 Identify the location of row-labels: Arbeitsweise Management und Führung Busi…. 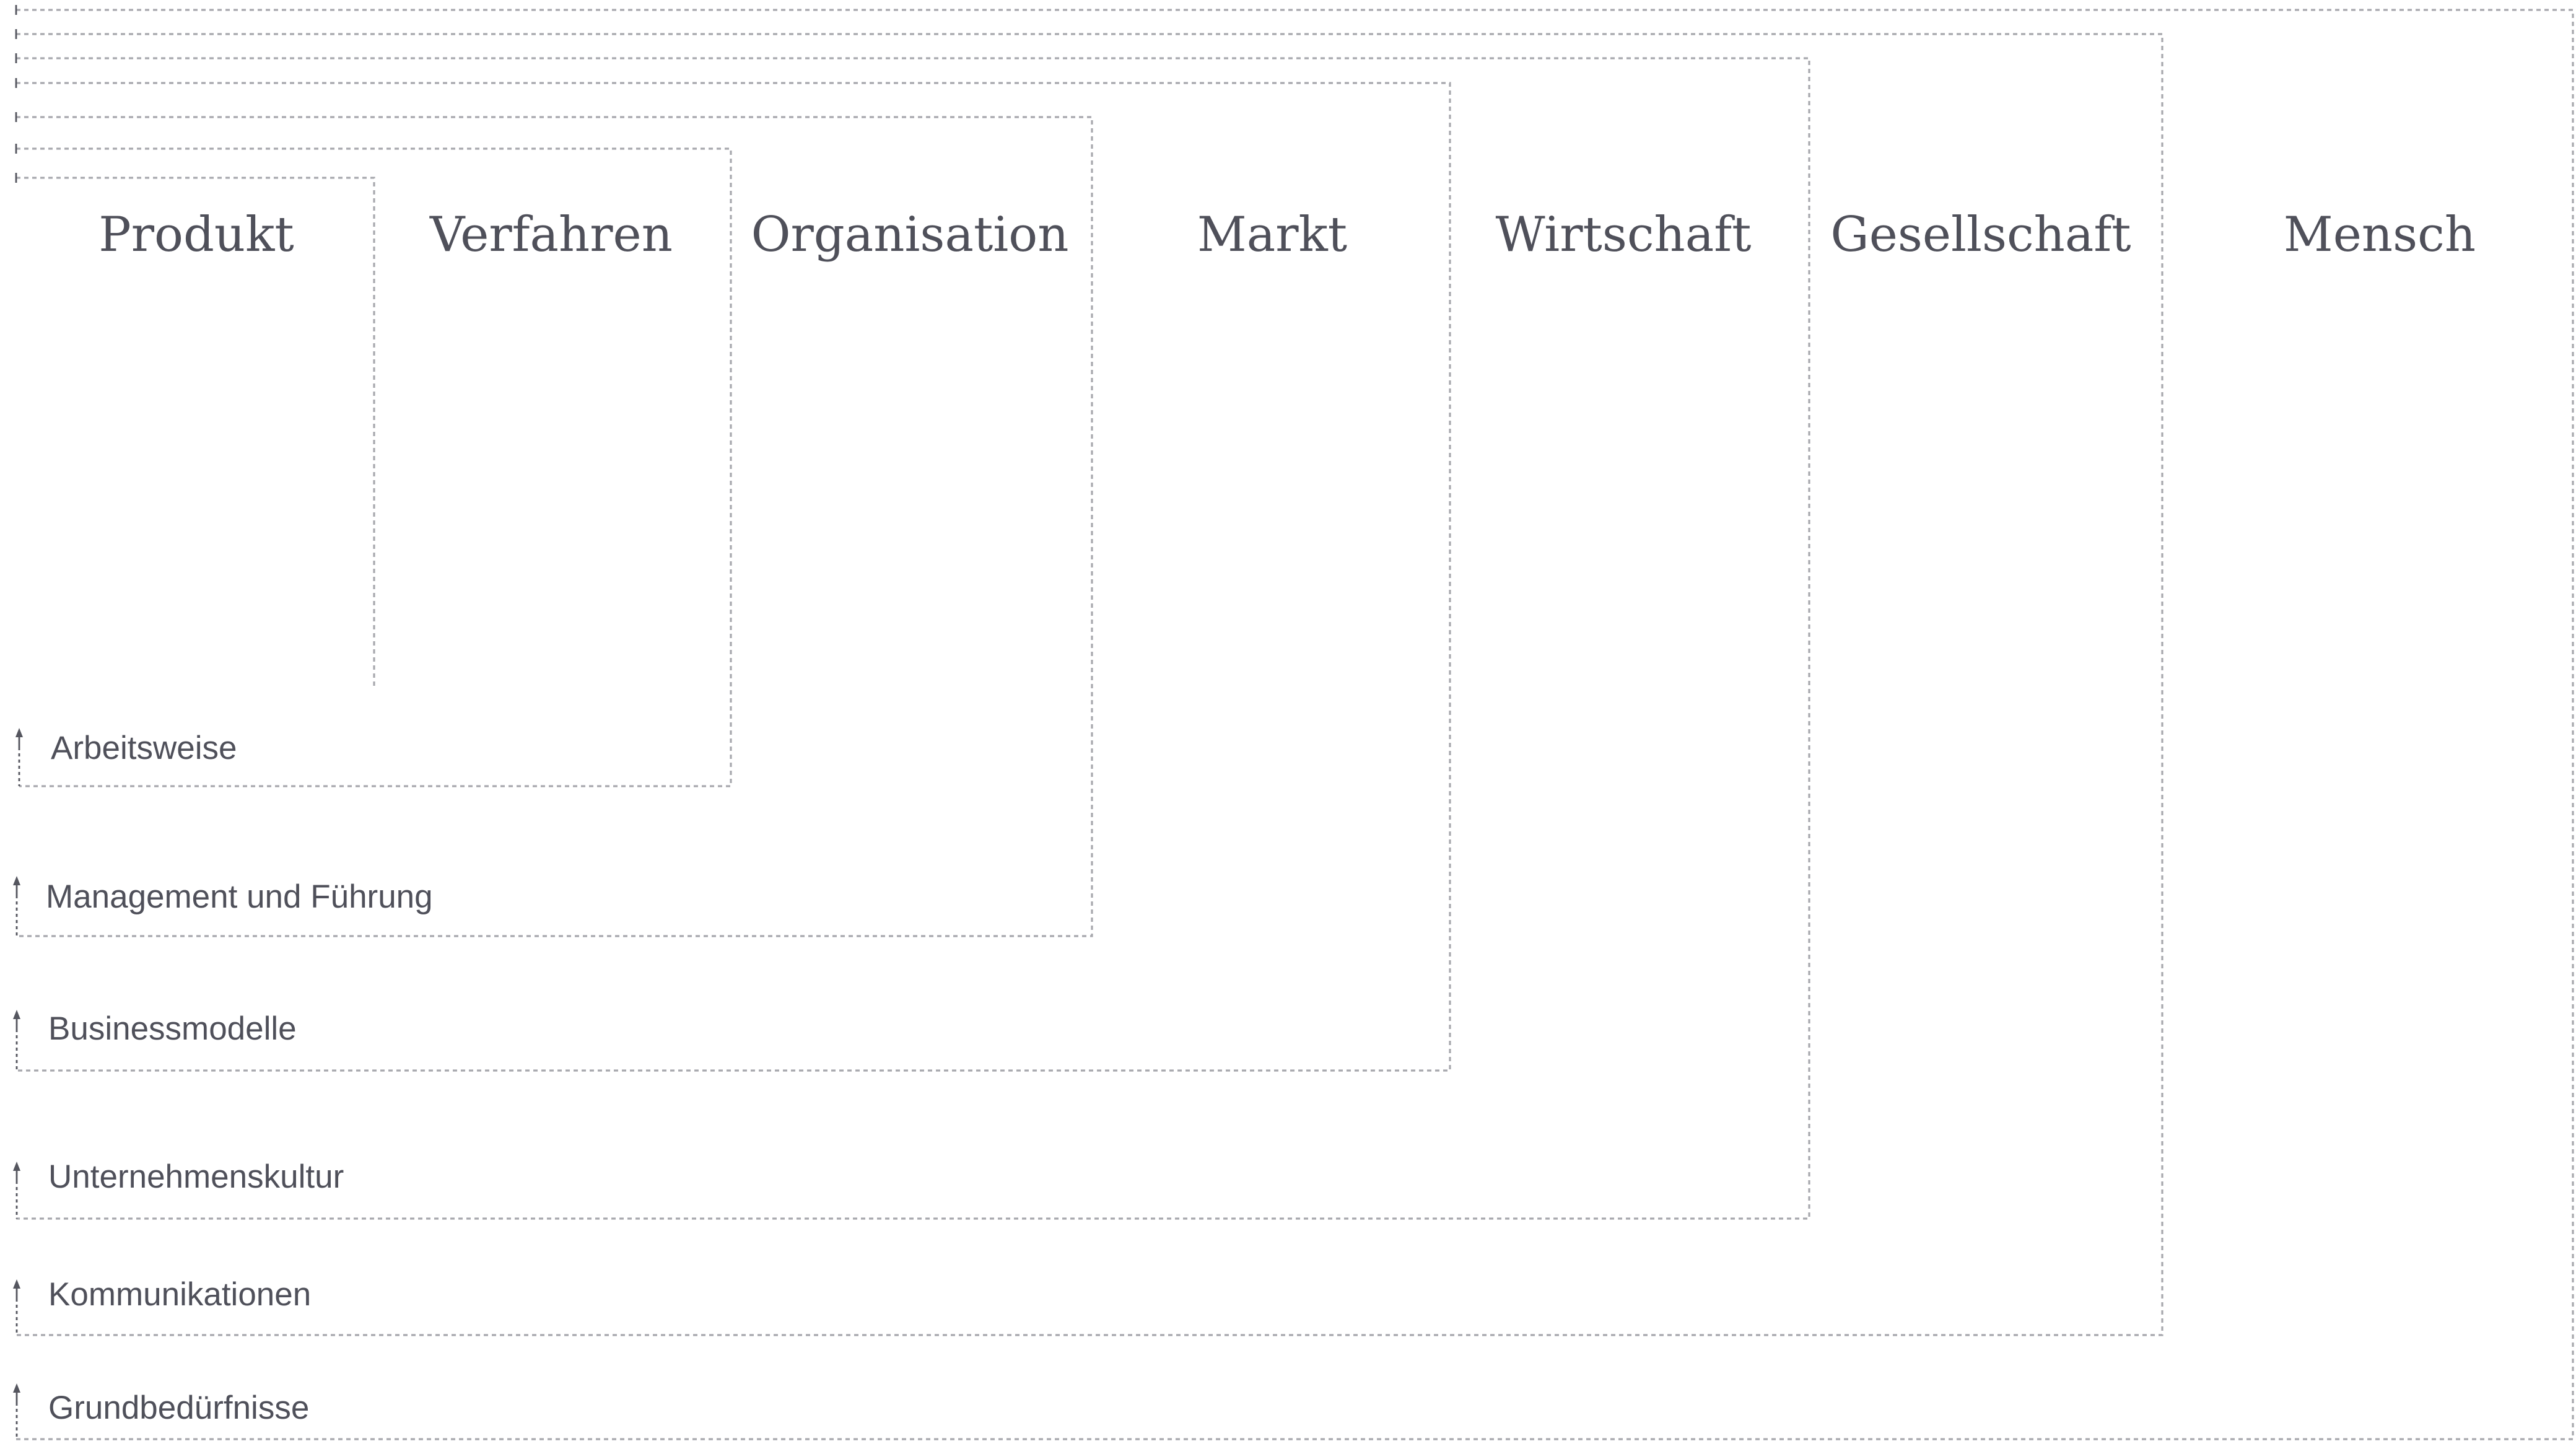
(239, 1078).